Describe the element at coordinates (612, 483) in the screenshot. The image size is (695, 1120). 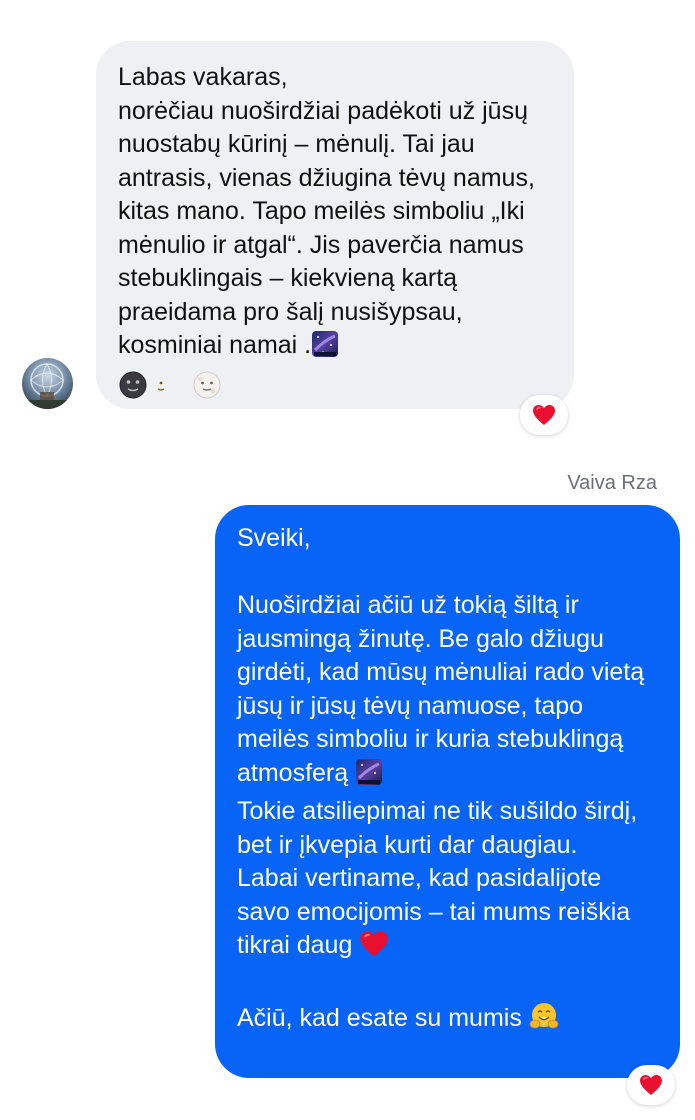
I see `sender-name: Vaiva Rza` at that location.